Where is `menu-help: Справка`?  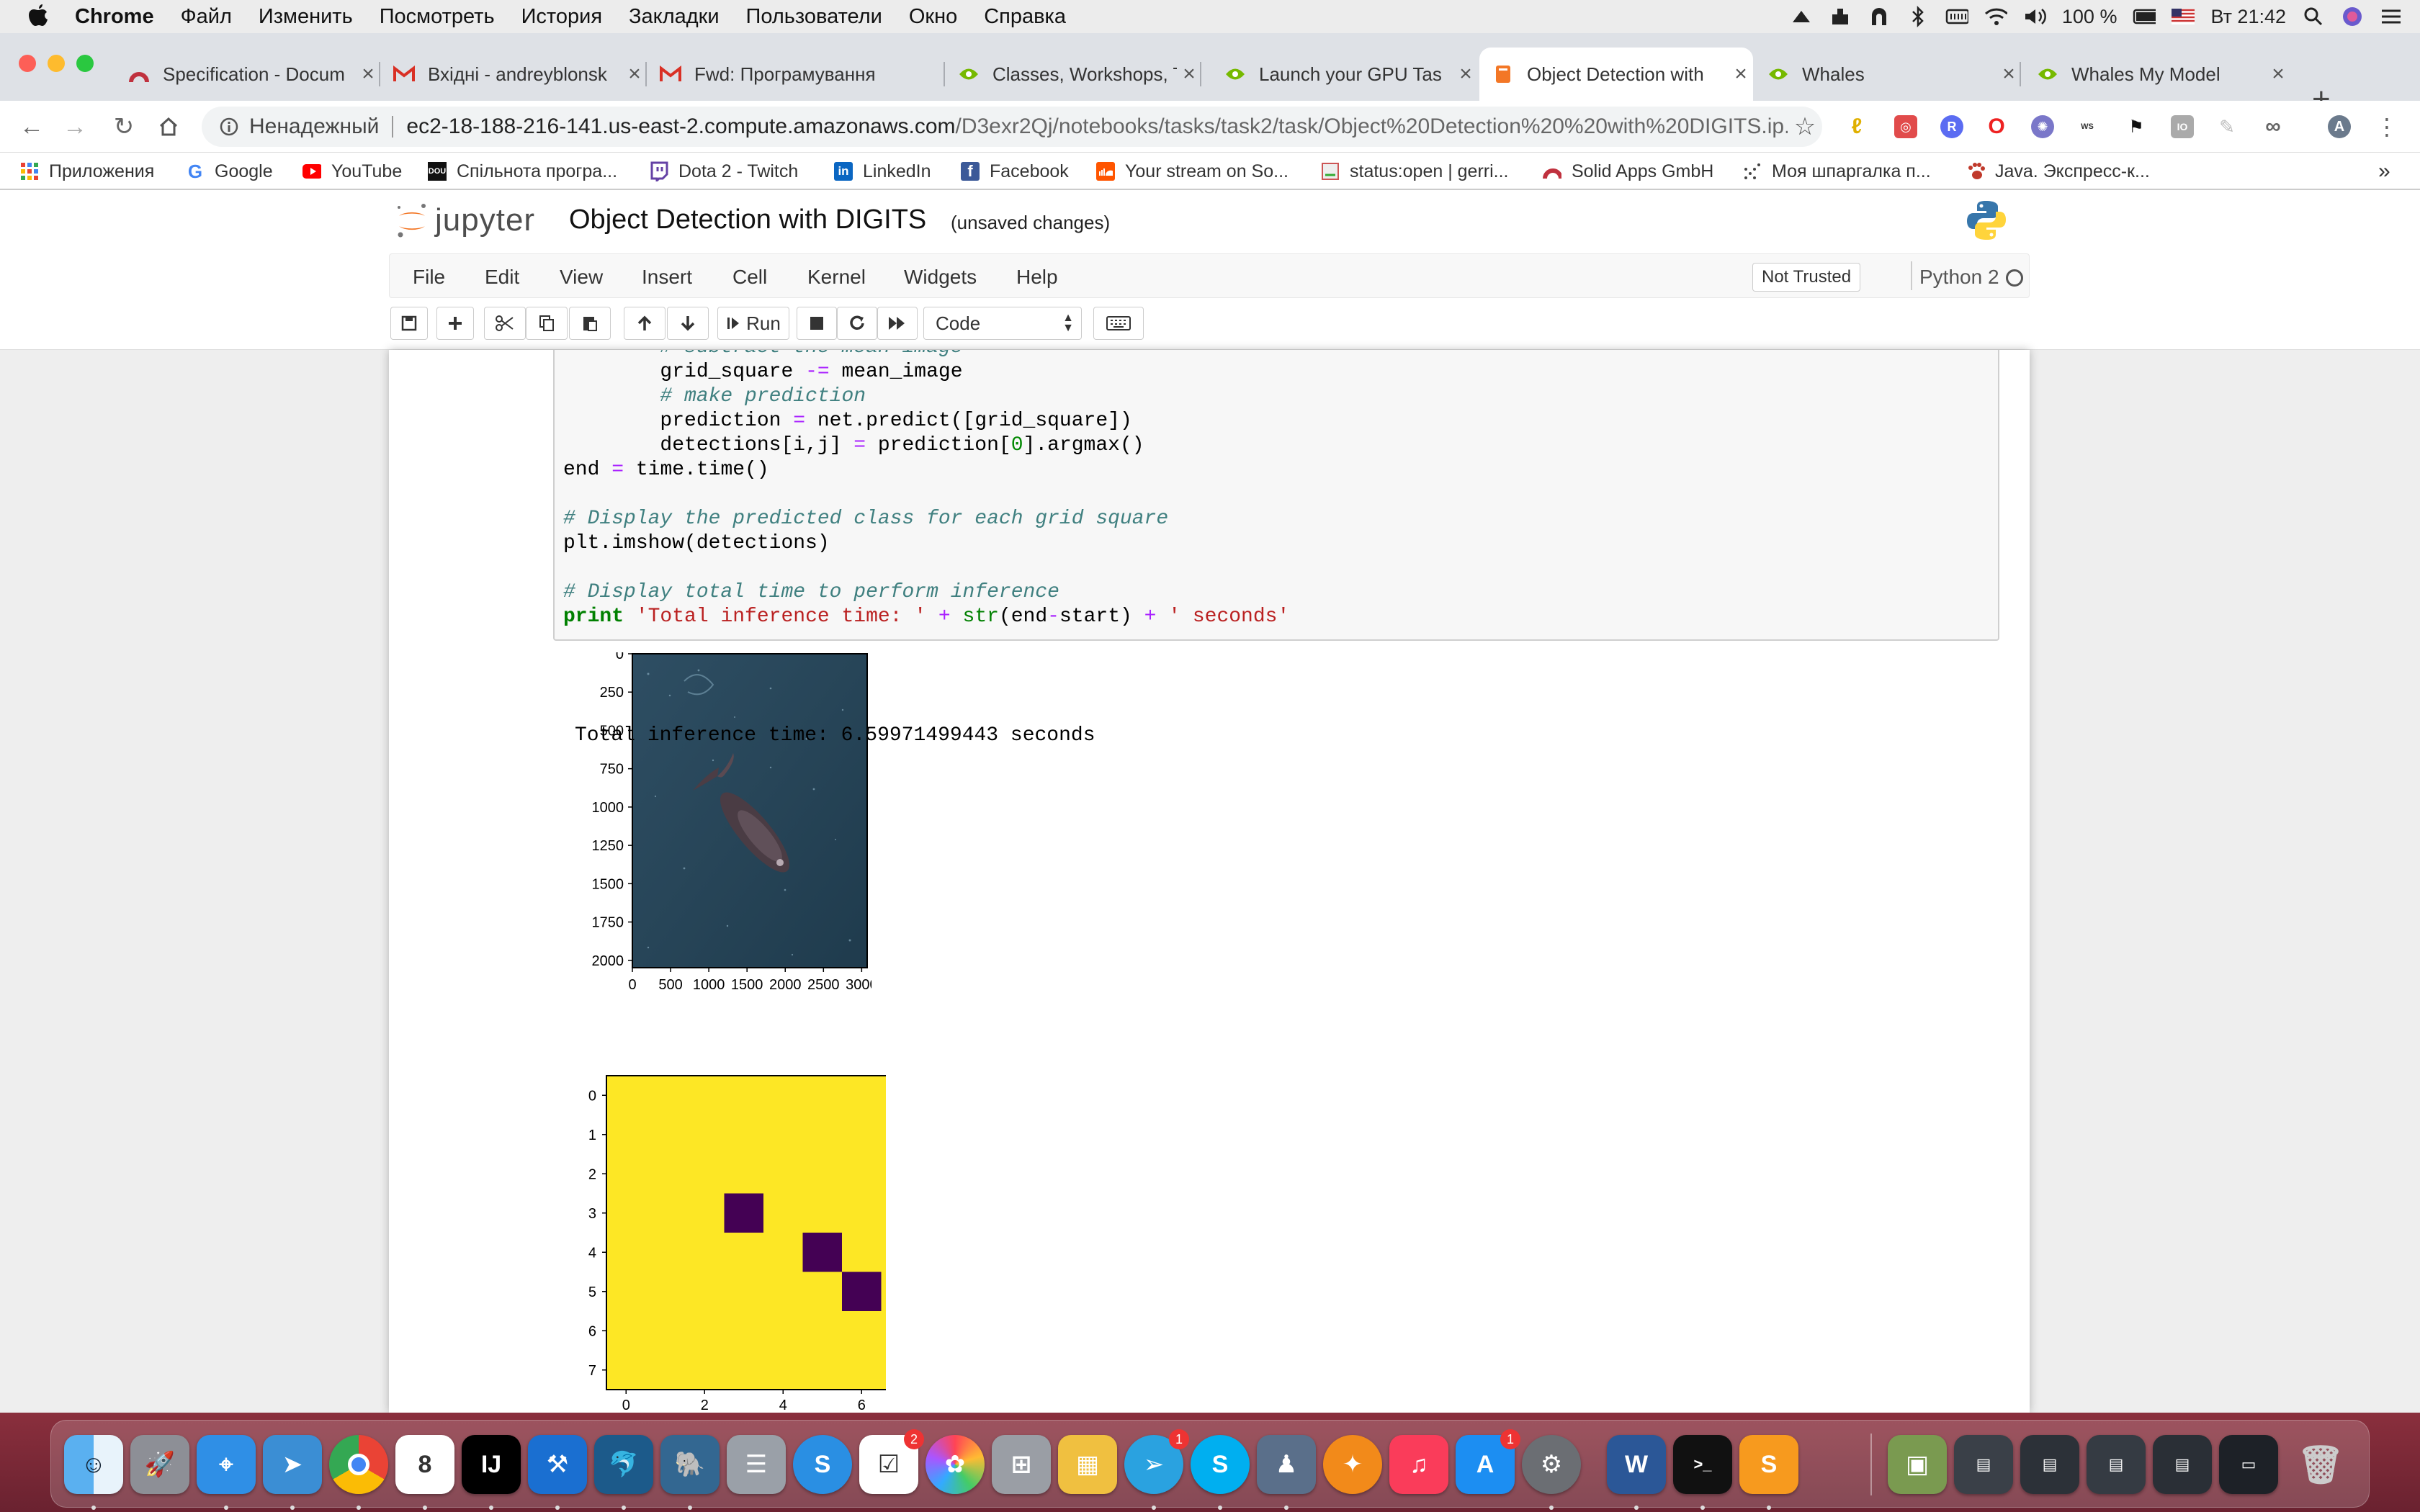 menu-help: Справка is located at coordinates (1025, 17).